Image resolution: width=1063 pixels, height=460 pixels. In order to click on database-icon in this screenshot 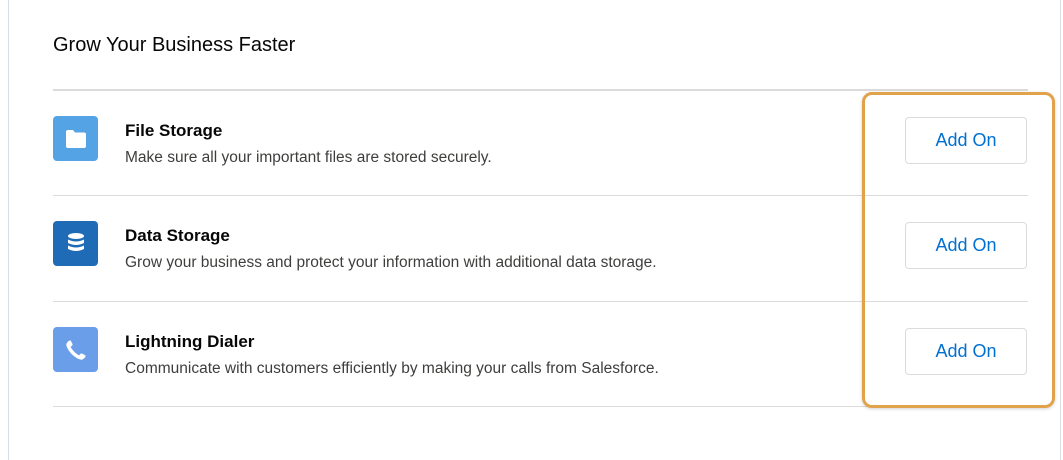, I will do `click(75, 243)`.